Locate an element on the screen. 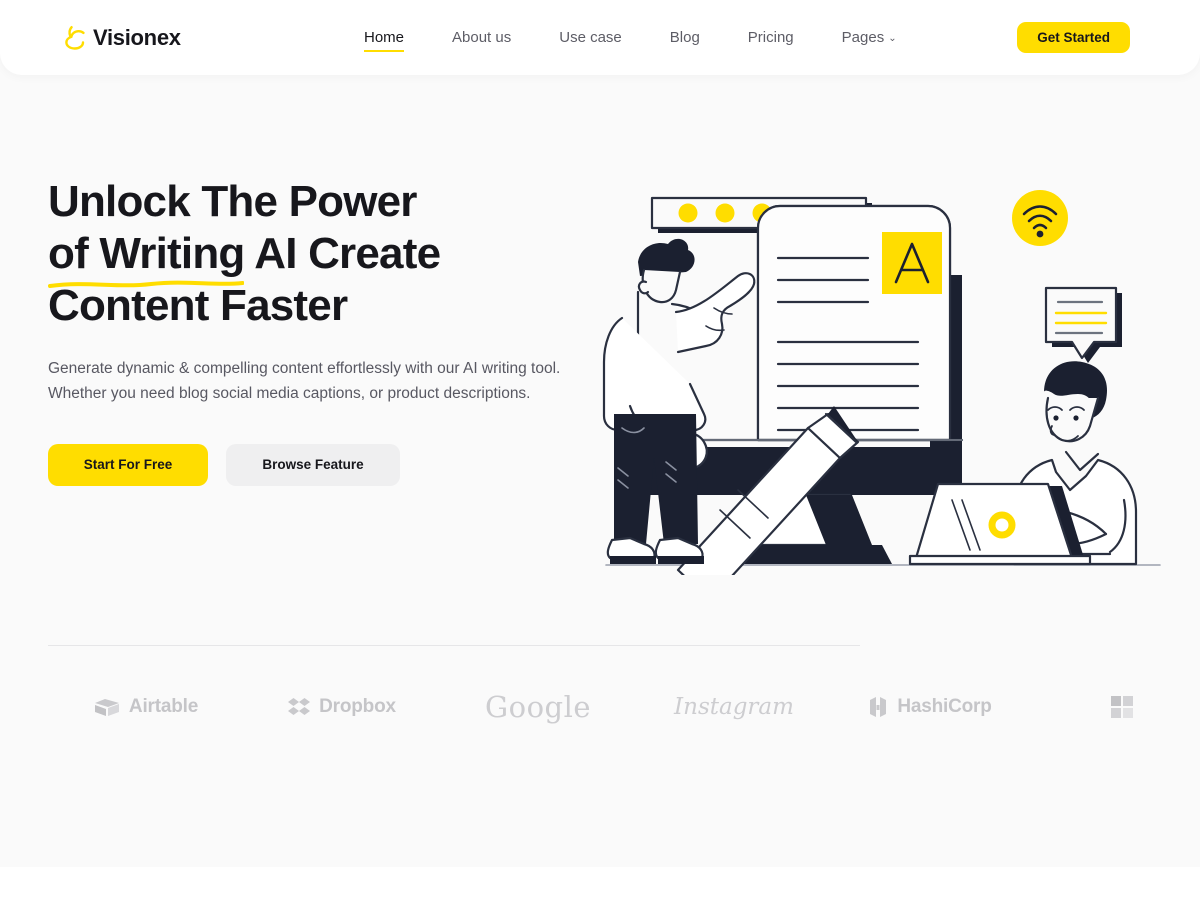  cloud-swoosh-icon is located at coordinates (77, 38).